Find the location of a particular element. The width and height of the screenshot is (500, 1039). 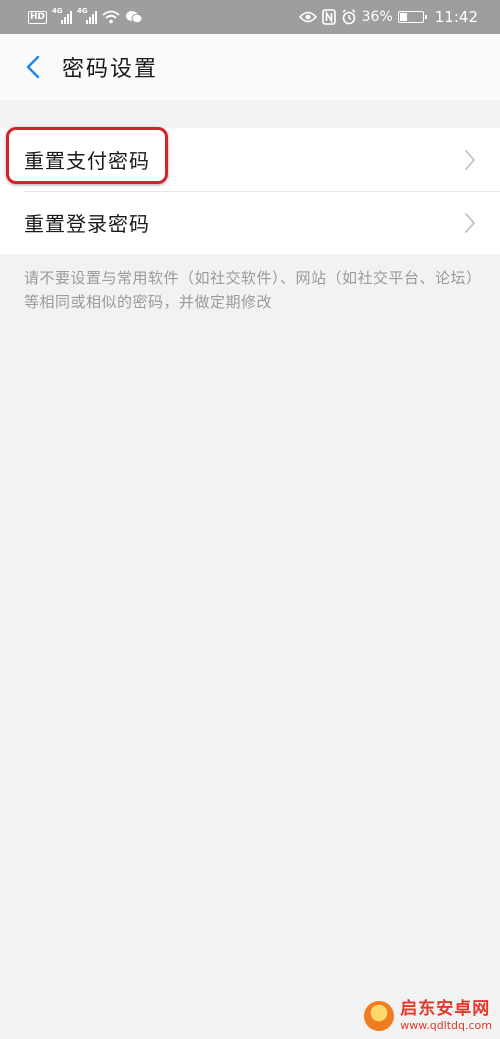

list-item-label: 重置支付密码 is located at coordinates (87, 161).